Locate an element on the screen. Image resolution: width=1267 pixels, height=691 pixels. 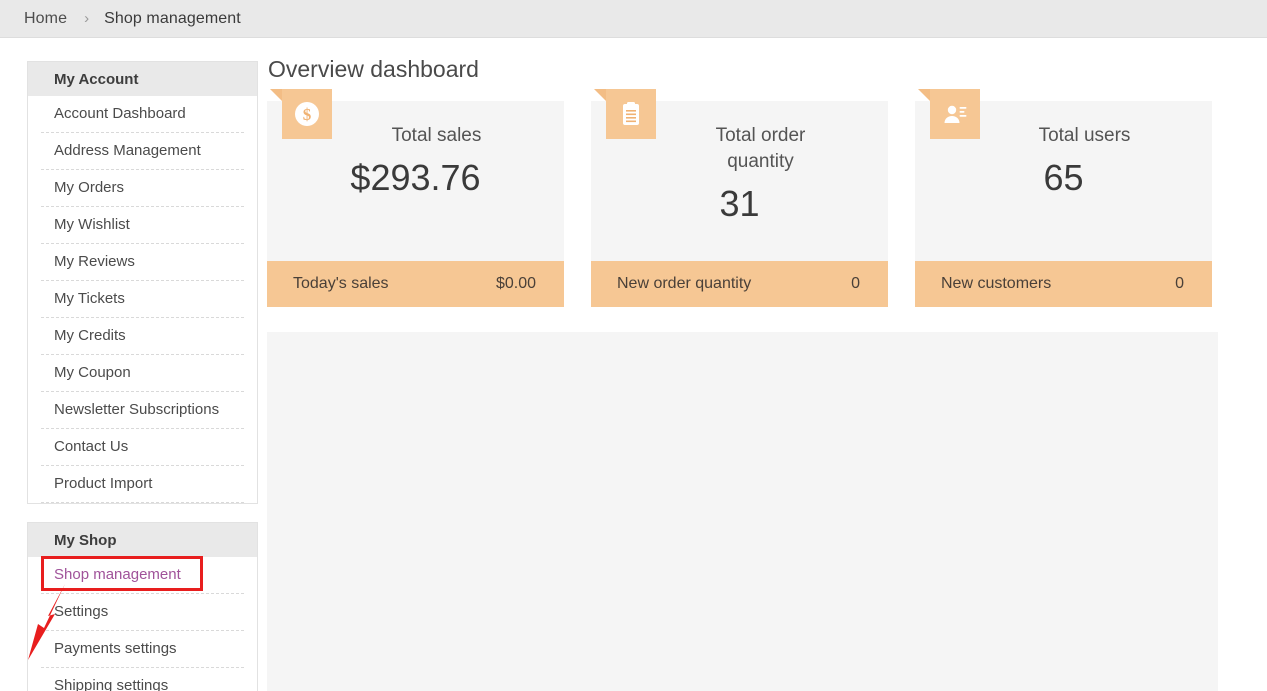
sidebar-item-label: Contact Us is located at coordinates (142, 447).